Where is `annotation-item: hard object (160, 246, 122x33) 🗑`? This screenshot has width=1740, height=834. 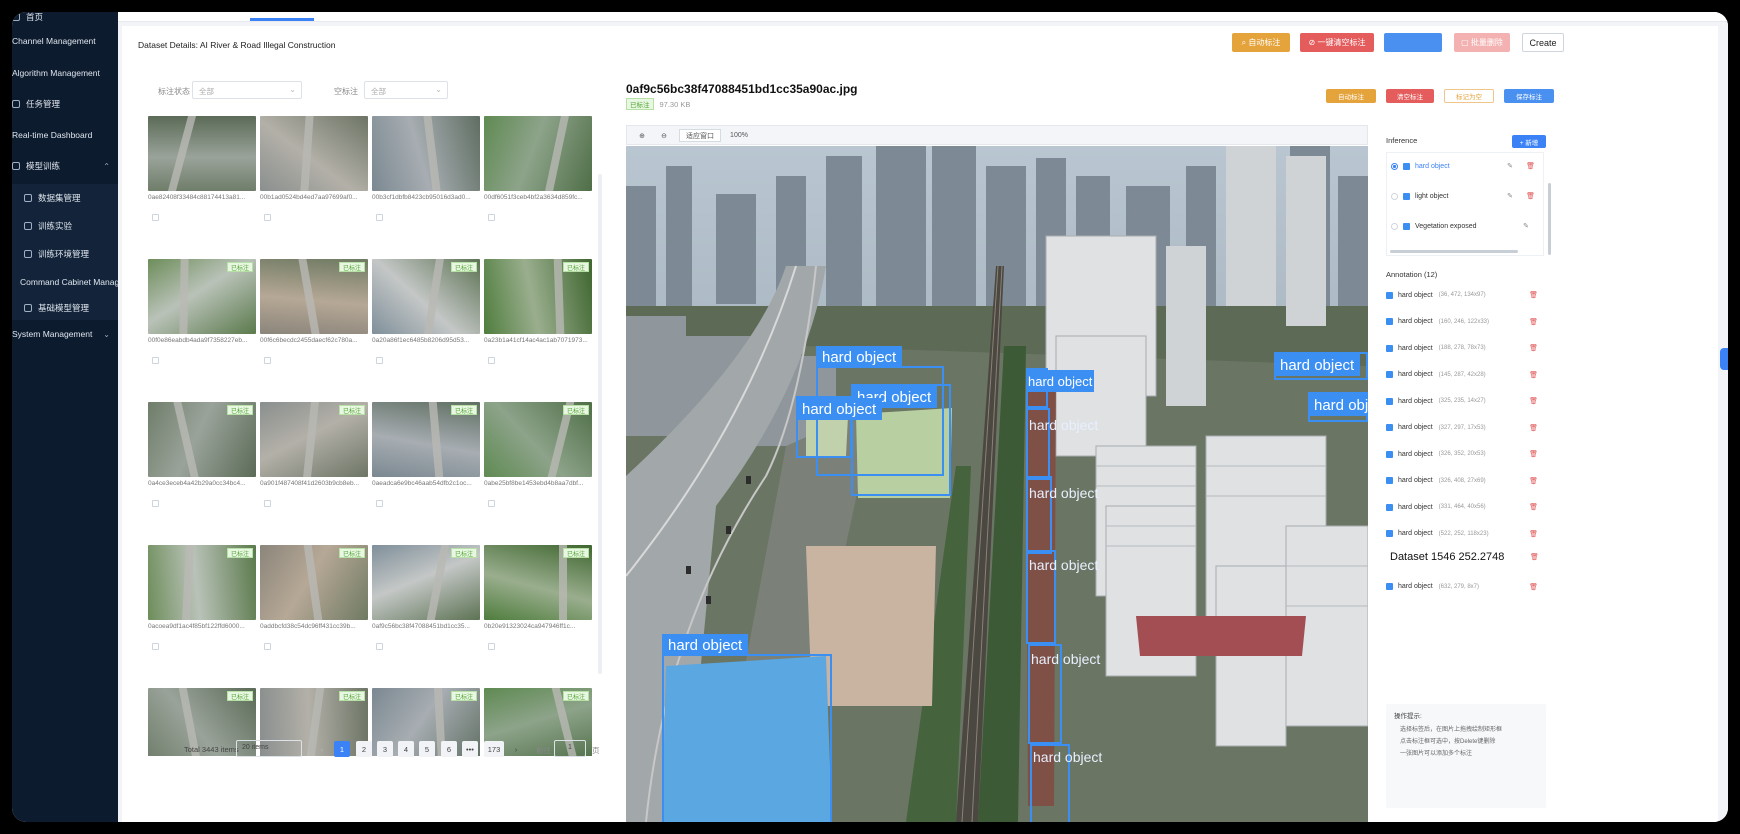 annotation-item: hard object (160, 246, 122x33) 🗑 is located at coordinates (1466, 322).